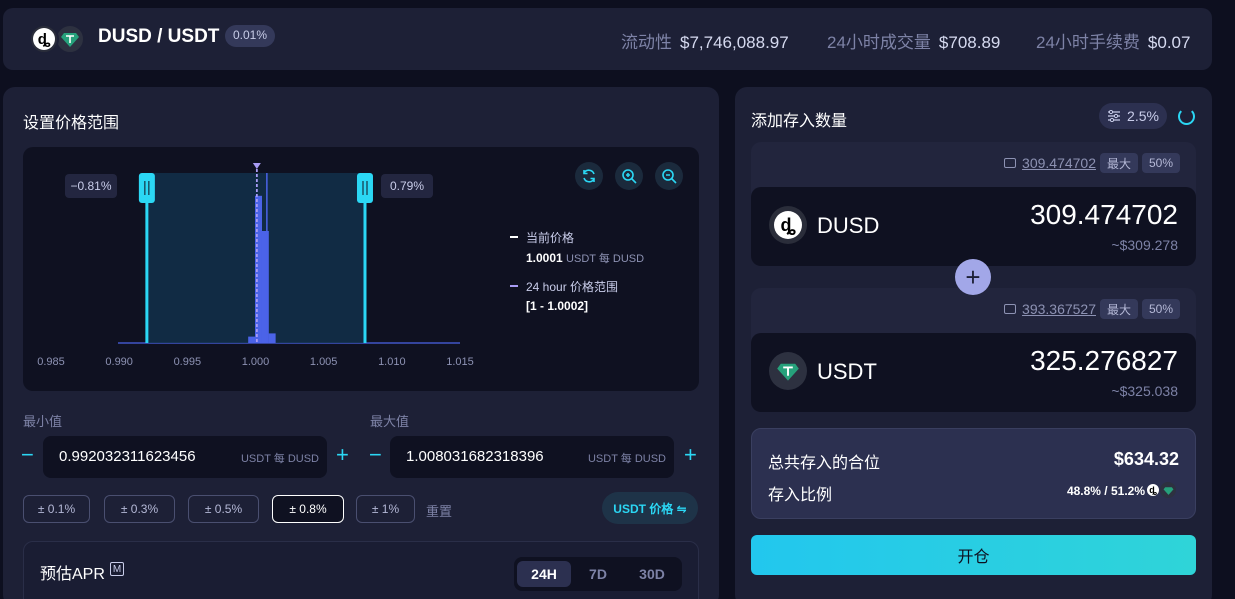 Image resolution: width=1235 pixels, height=599 pixels. What do you see at coordinates (1186, 116) in the screenshot?
I see `loading-spinner-icon` at bounding box center [1186, 116].